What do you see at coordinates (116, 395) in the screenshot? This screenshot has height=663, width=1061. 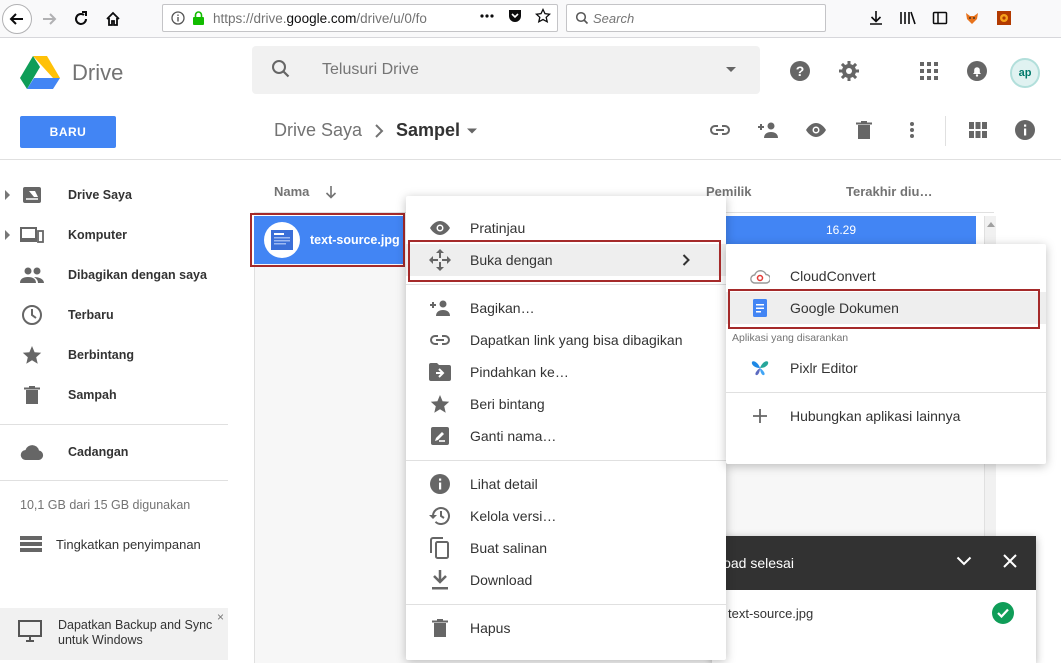 I see `sidebar-item-sampah: Sampah` at bounding box center [116, 395].